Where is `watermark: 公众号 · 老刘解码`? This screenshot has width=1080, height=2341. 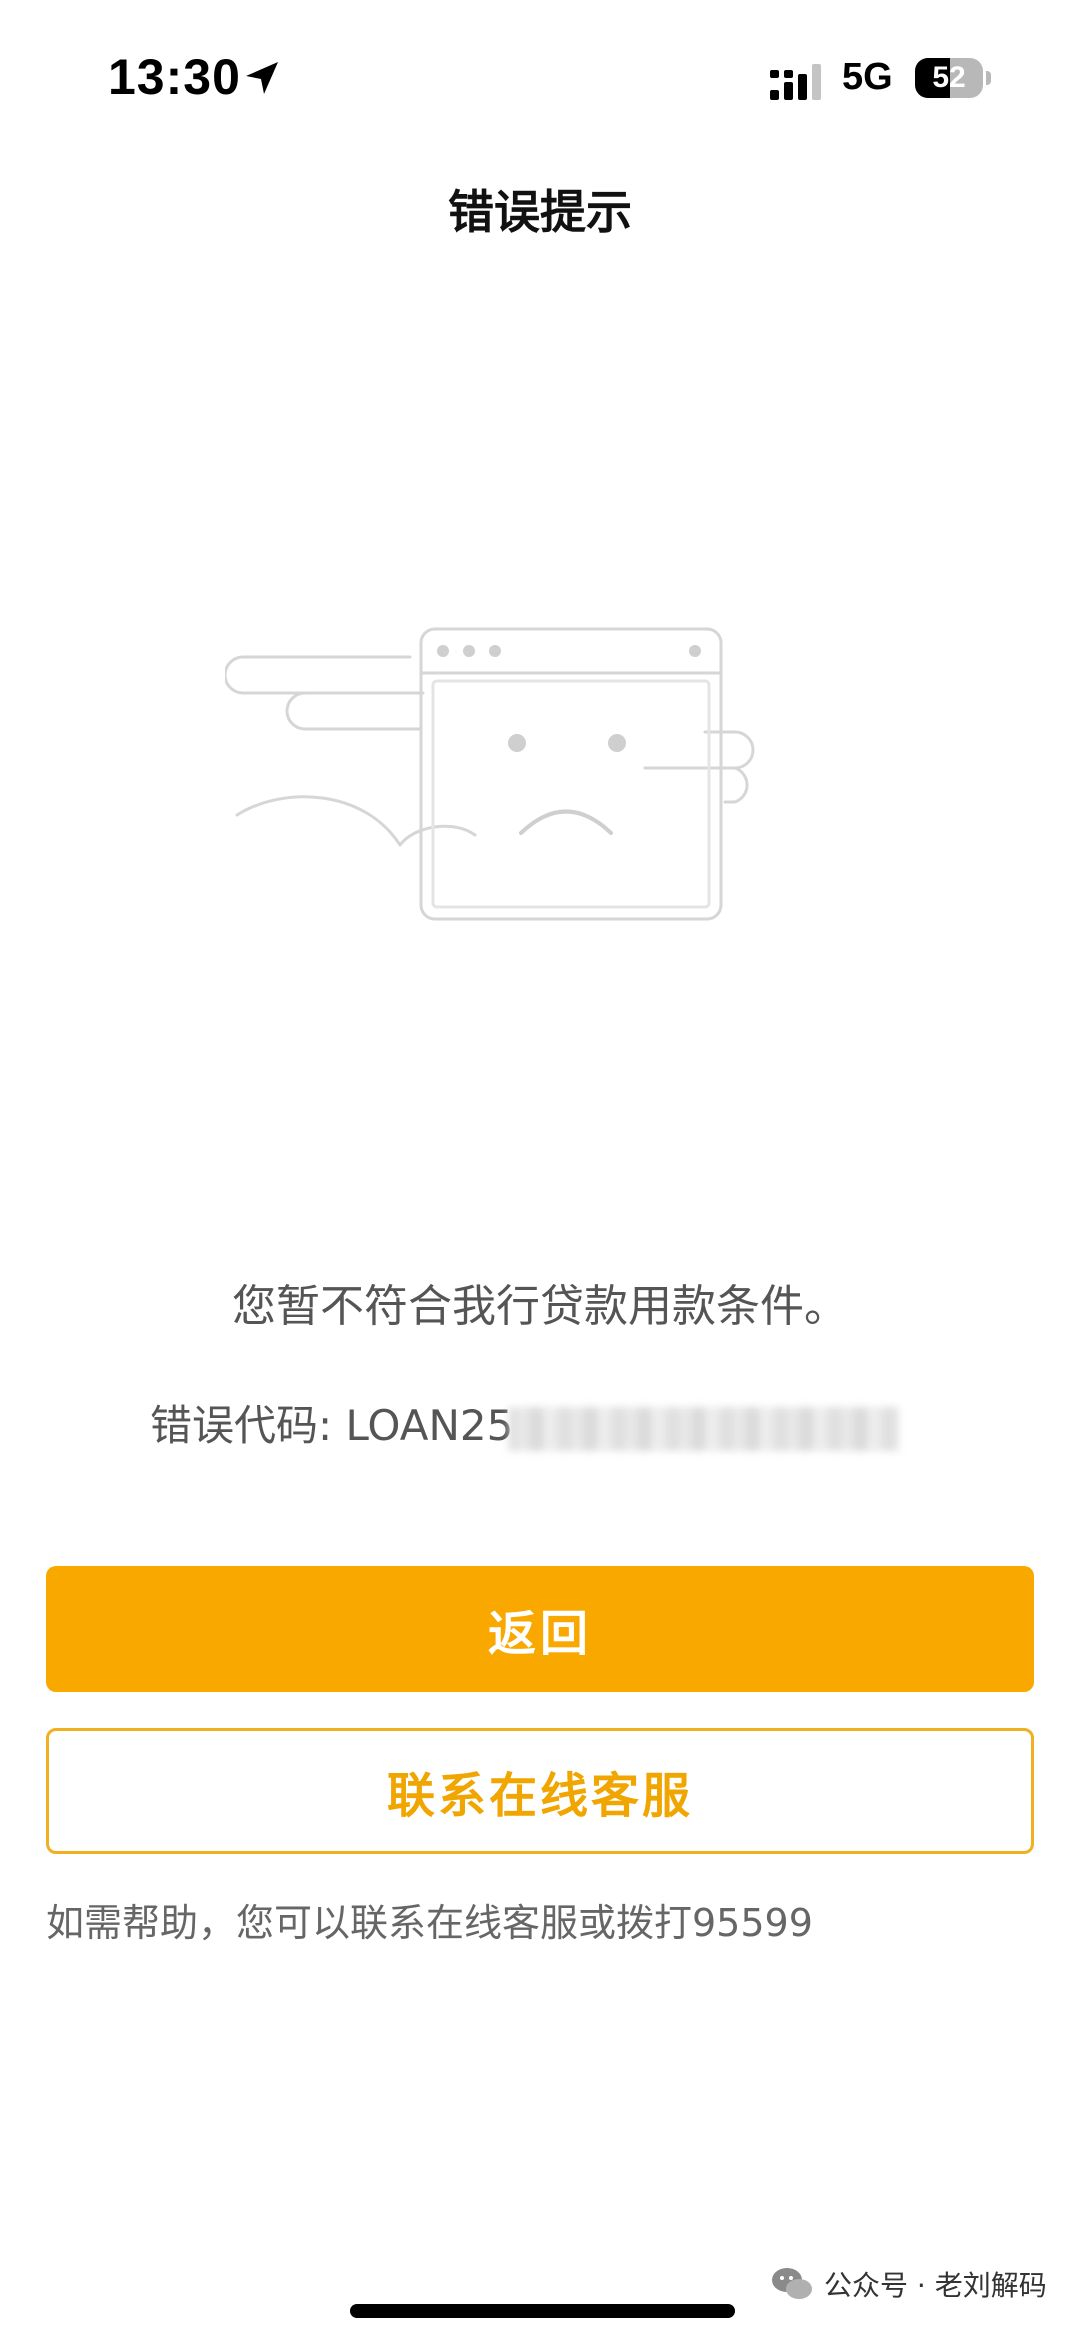
watermark: 公众号 · 老刘解码 is located at coordinates (908, 2284).